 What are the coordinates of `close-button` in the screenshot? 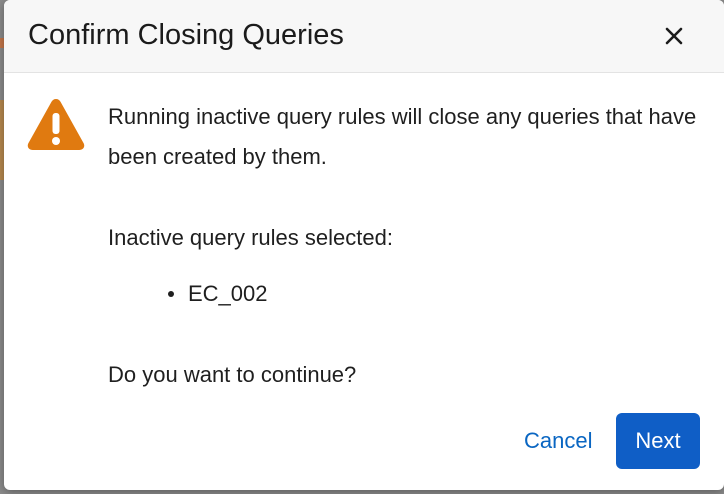 It's located at (674, 36).